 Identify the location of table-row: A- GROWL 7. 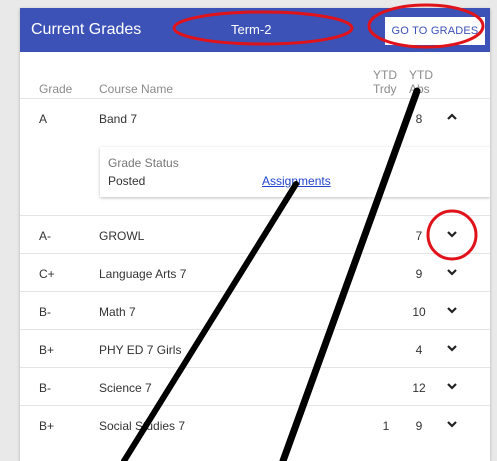
(255, 234).